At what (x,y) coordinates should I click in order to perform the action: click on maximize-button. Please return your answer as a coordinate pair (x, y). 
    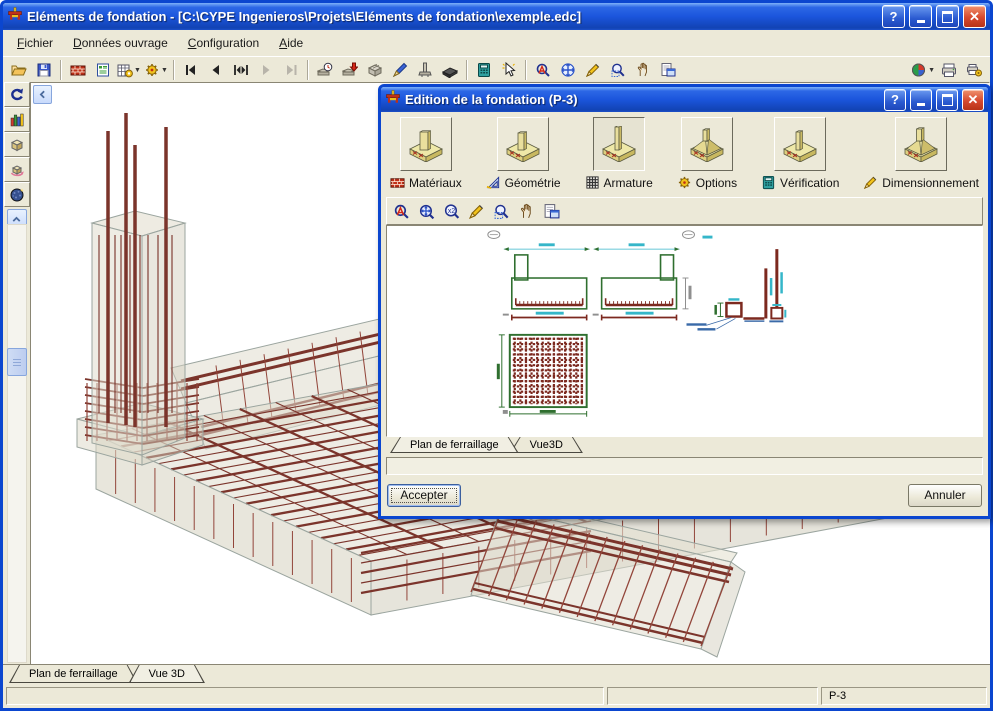
    Looking at the image, I should click on (947, 16).